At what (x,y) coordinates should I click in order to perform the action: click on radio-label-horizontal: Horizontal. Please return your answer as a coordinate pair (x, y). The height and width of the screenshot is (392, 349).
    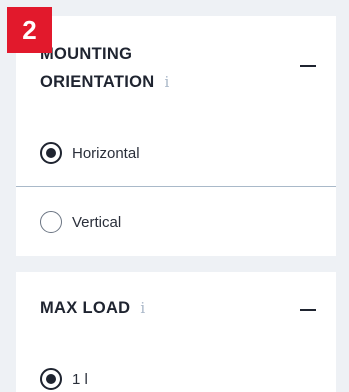
    Looking at the image, I should click on (106, 153).